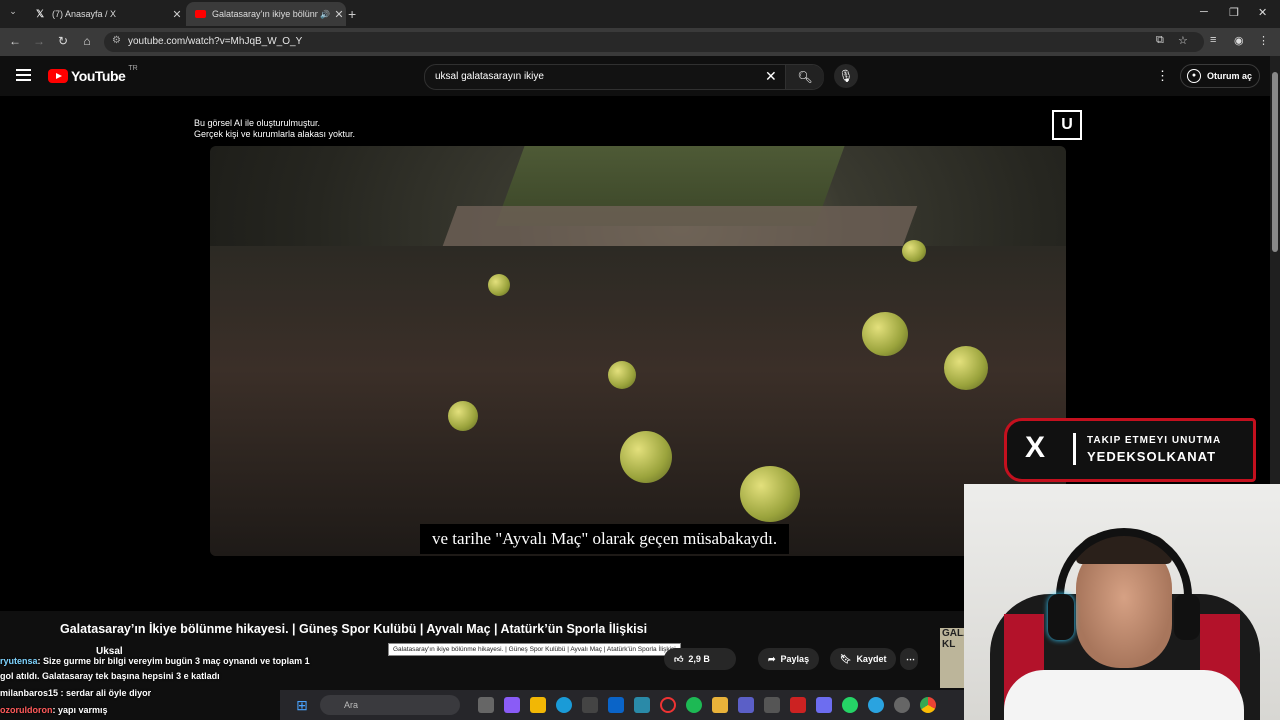 The height and width of the screenshot is (720, 1280). Describe the element at coordinates (789, 659) in the screenshot. I see `share-button: ➦ Paylaş` at that location.